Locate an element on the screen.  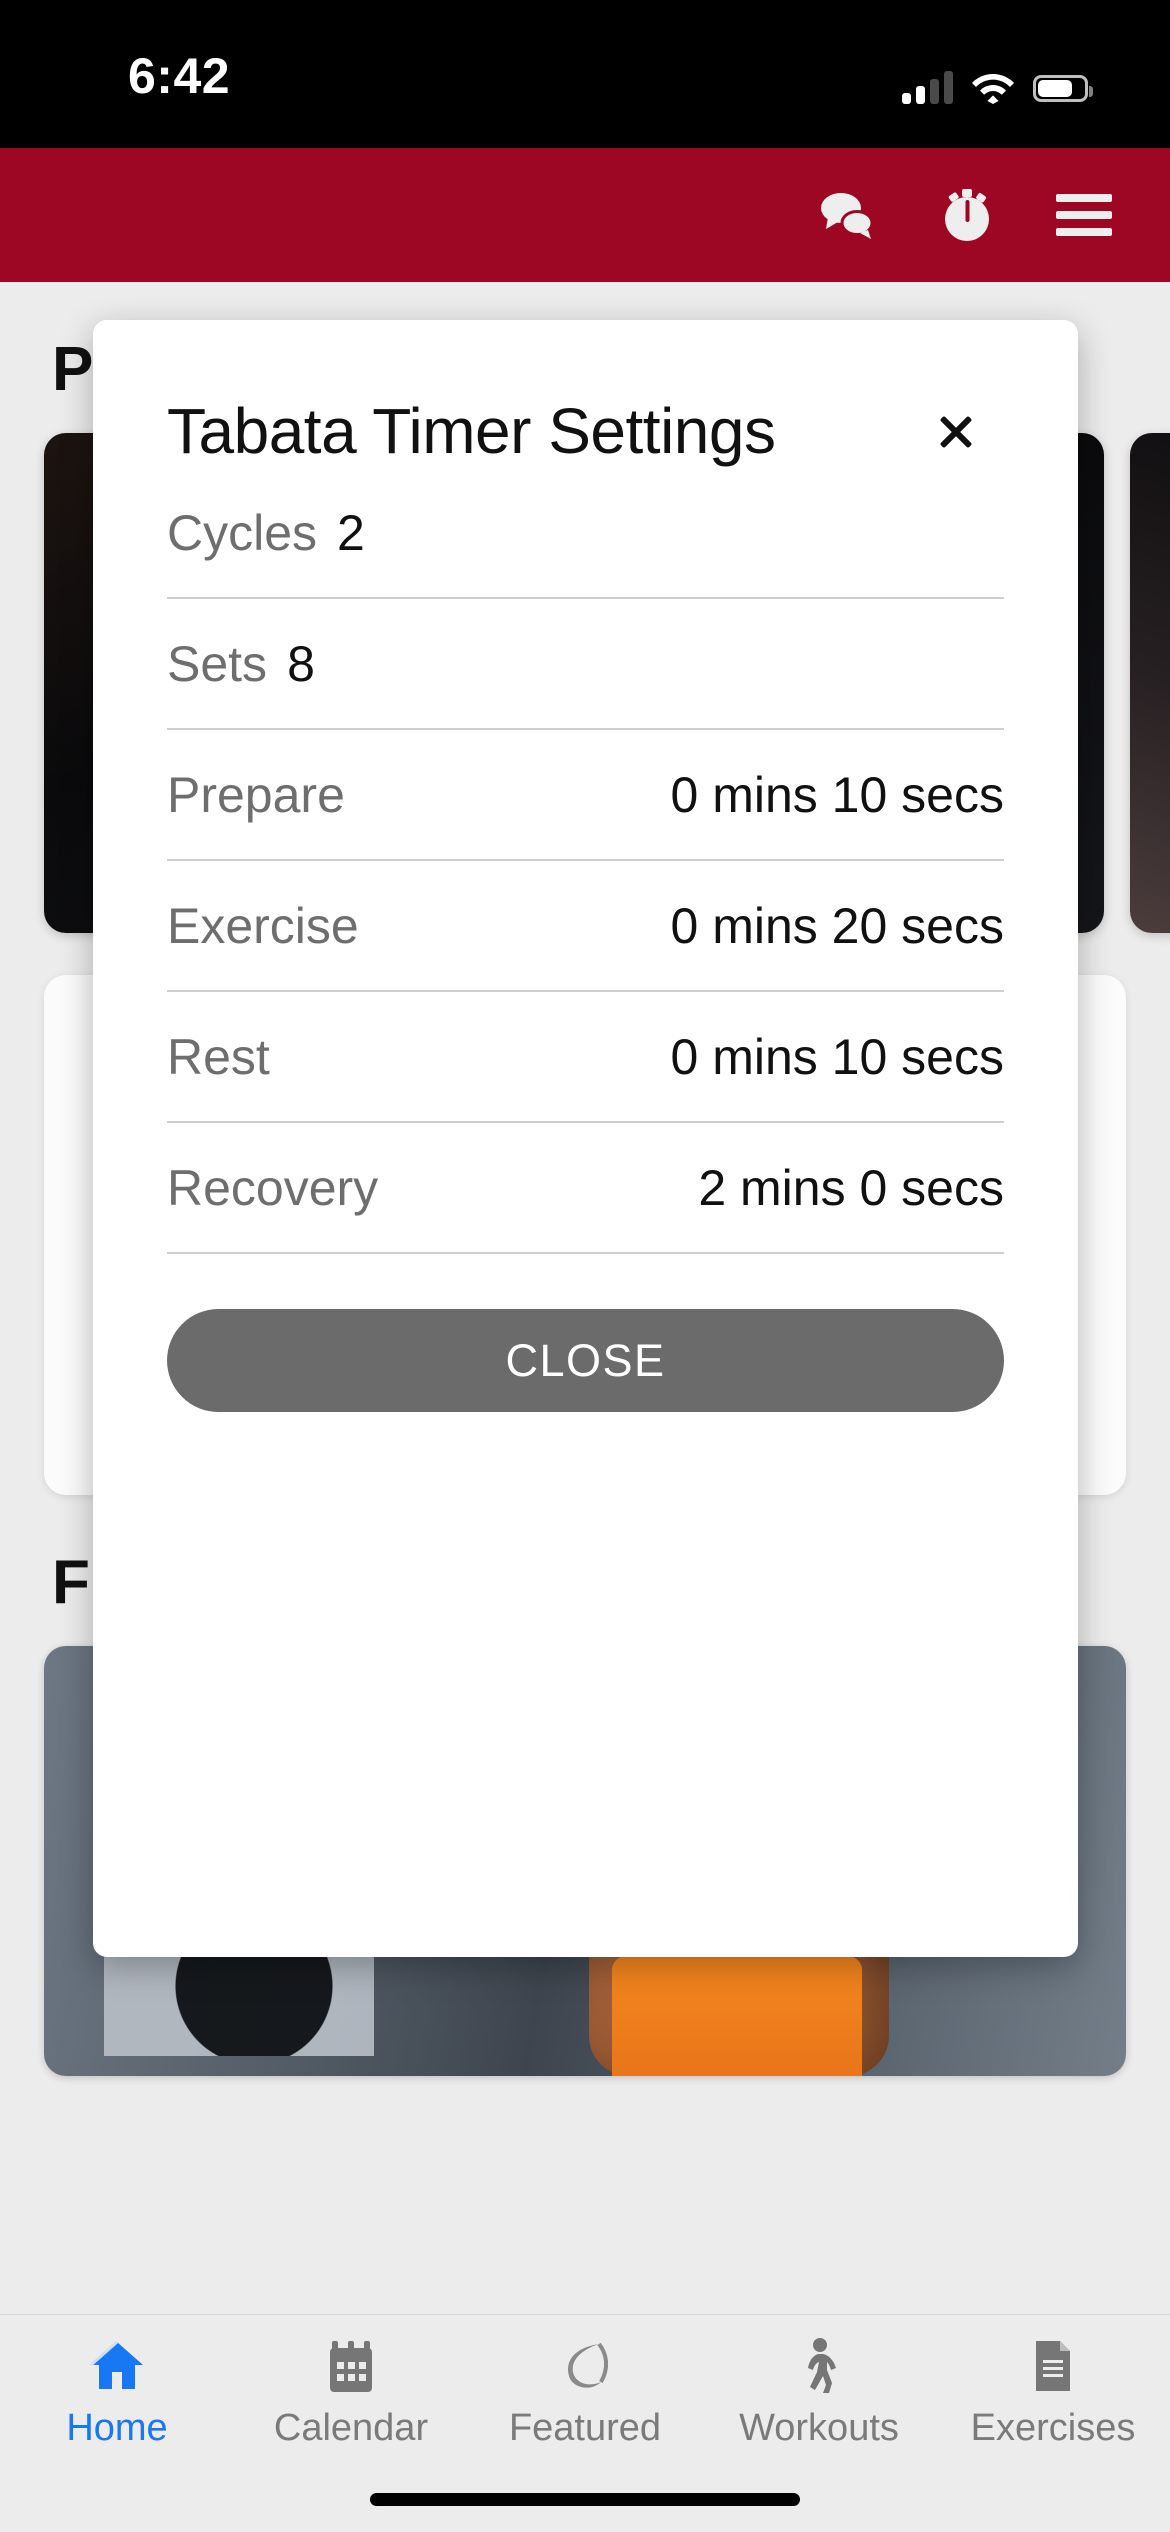
status-bar-indicators is located at coordinates (997, 81).